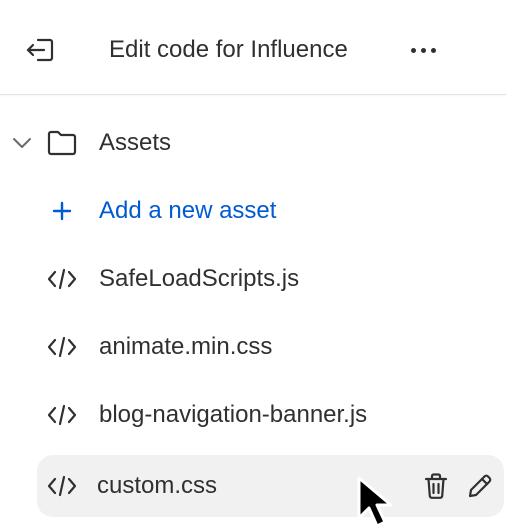  Describe the element at coordinates (270, 486) in the screenshot. I see `file-item-hovered: custom.css` at that location.